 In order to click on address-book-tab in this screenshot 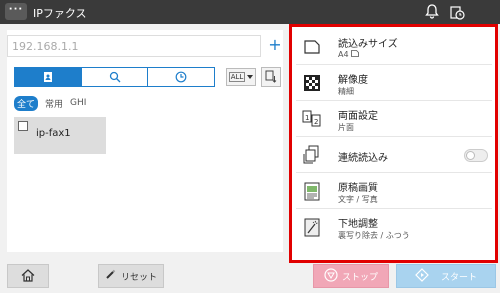, I will do `click(48, 77)`.